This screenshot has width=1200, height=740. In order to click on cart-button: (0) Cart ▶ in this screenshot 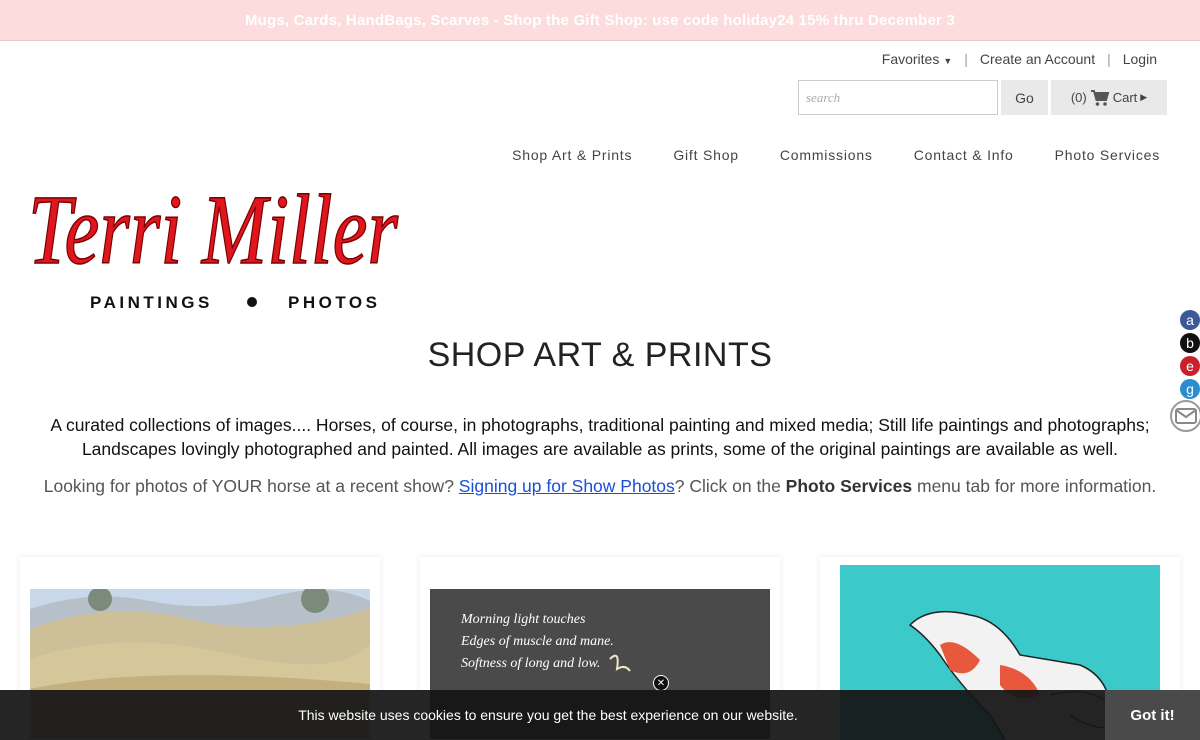, I will do `click(1109, 97)`.